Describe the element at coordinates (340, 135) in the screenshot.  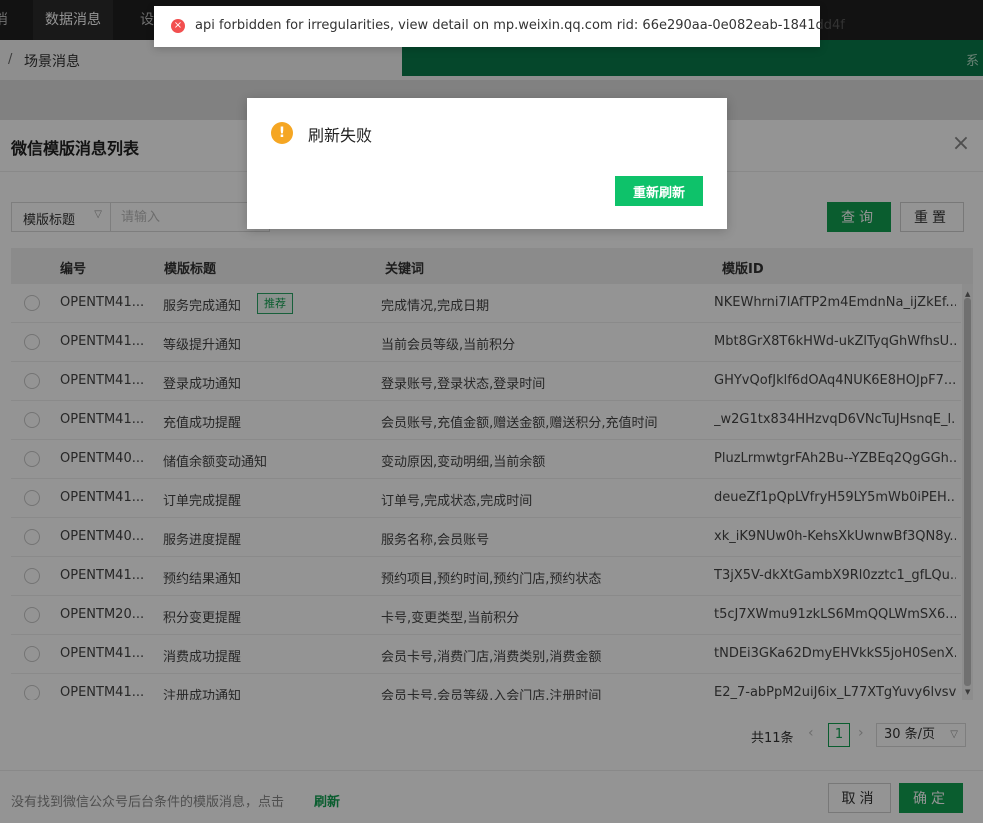
I see `alert-title: 刷新失败` at that location.